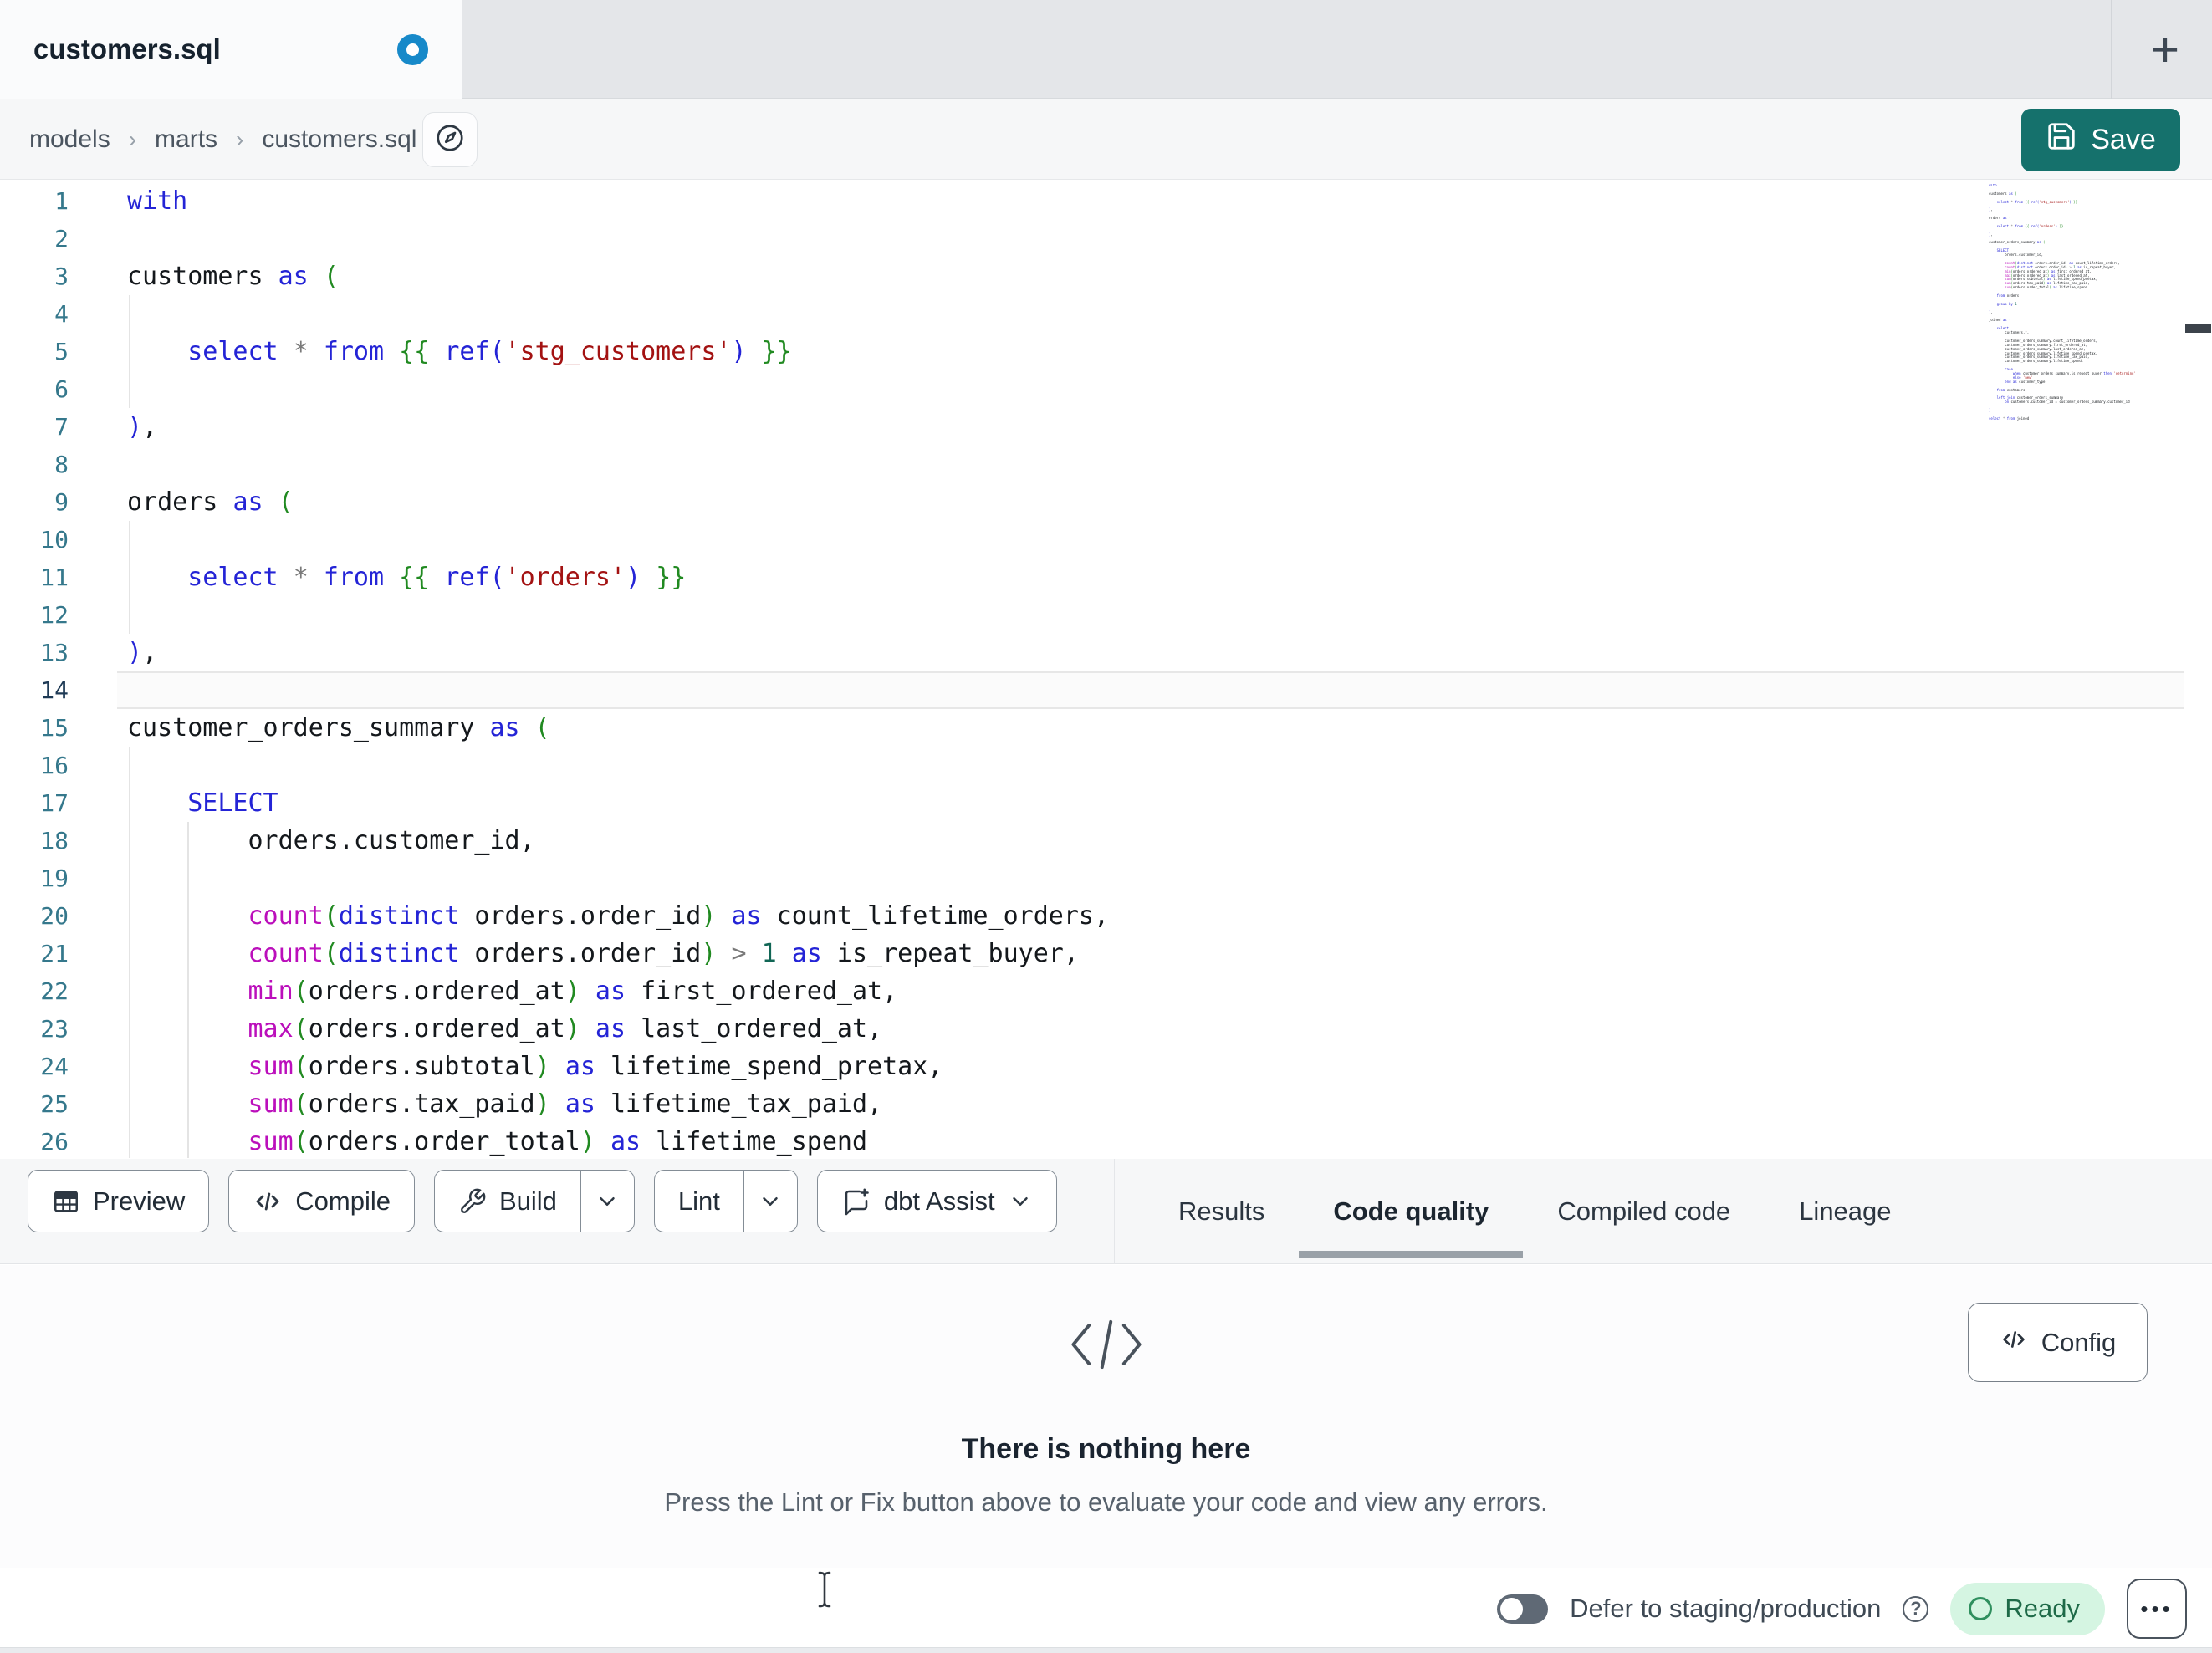  What do you see at coordinates (34, 464) in the screenshot?
I see `line-number: 8` at bounding box center [34, 464].